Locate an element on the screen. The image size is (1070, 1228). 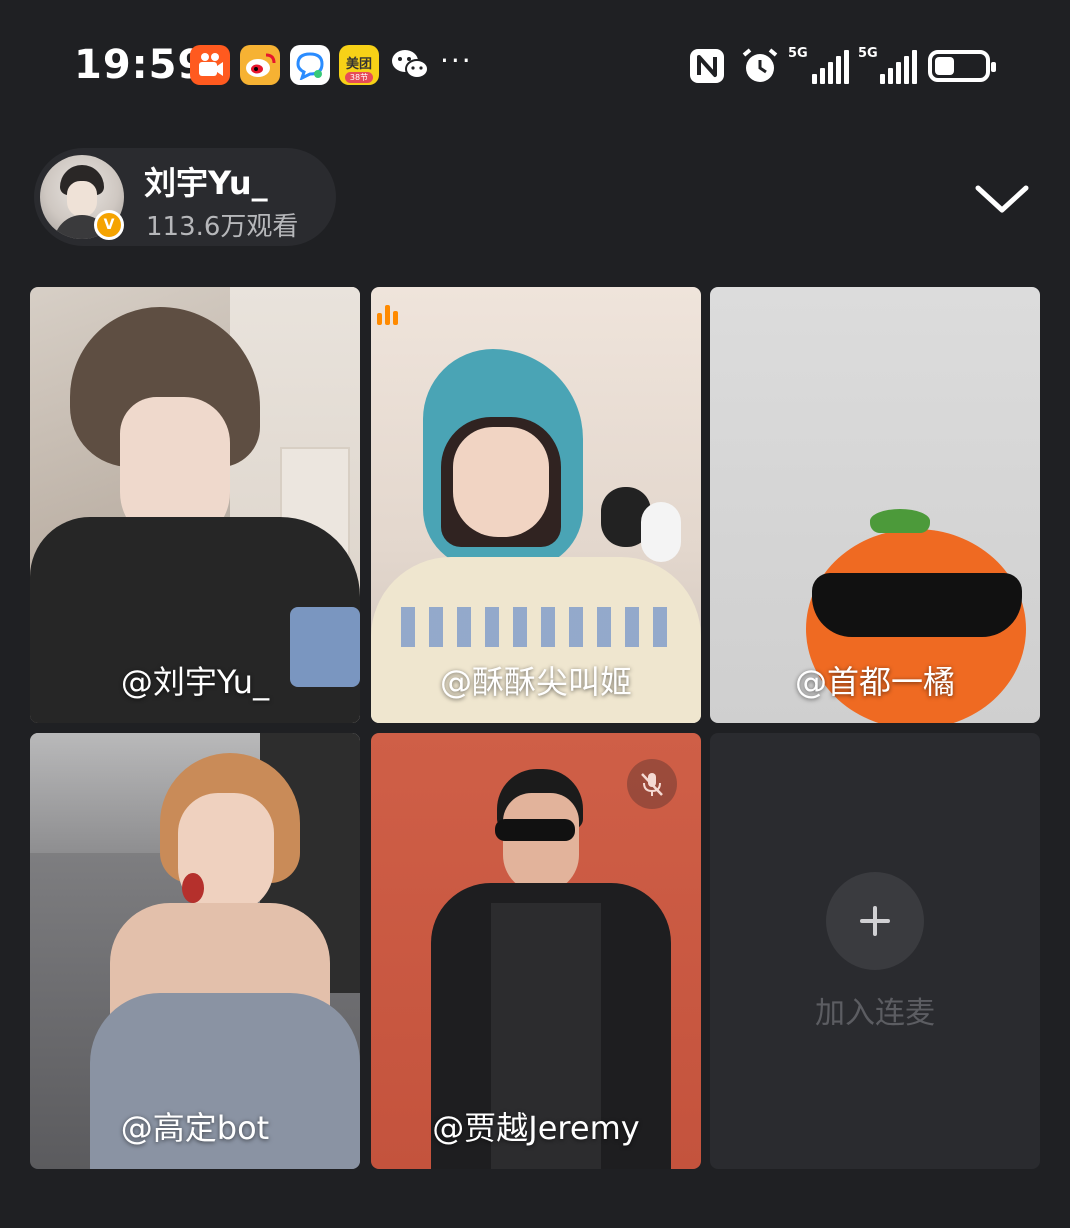
meituan-icon: 美团 38节 is located at coordinates (359, 65).